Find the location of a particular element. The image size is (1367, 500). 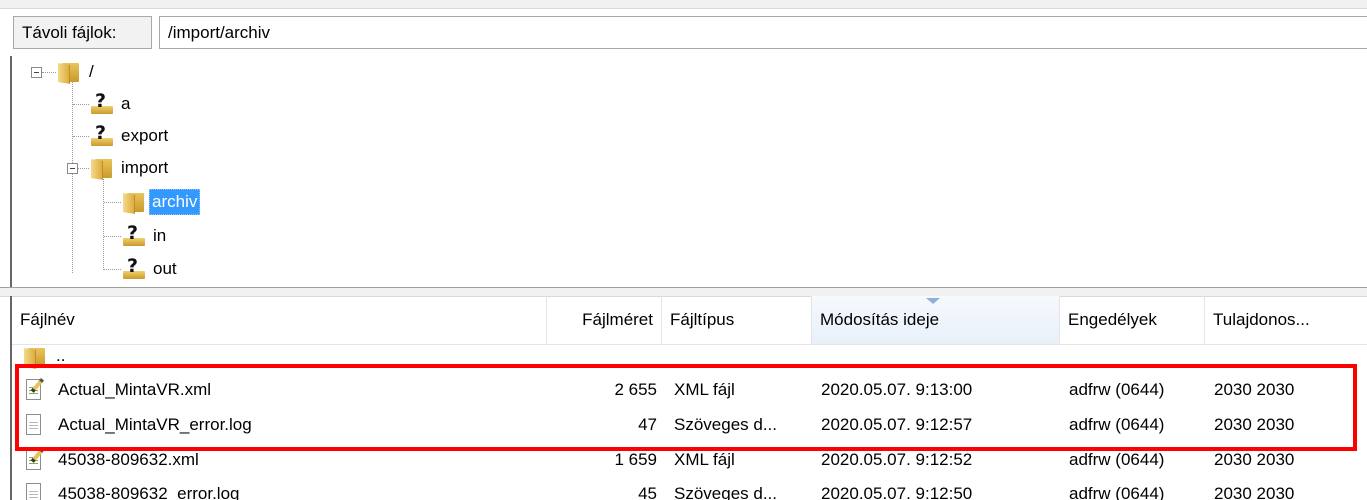

tree-item-import: import is located at coordinates (144, 168).